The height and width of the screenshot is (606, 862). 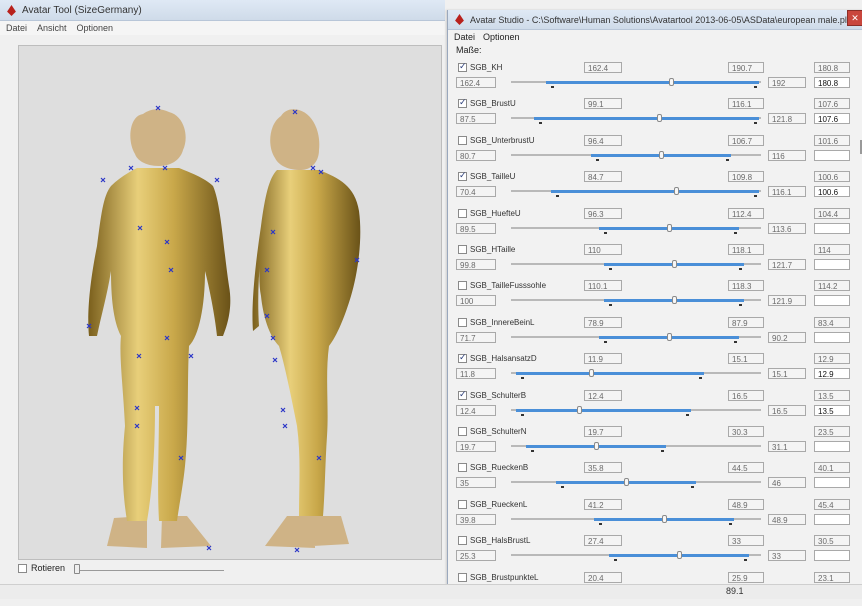 What do you see at coordinates (492, 504) in the screenshot?
I see `measurement-name: SGB_RueckenL` at bounding box center [492, 504].